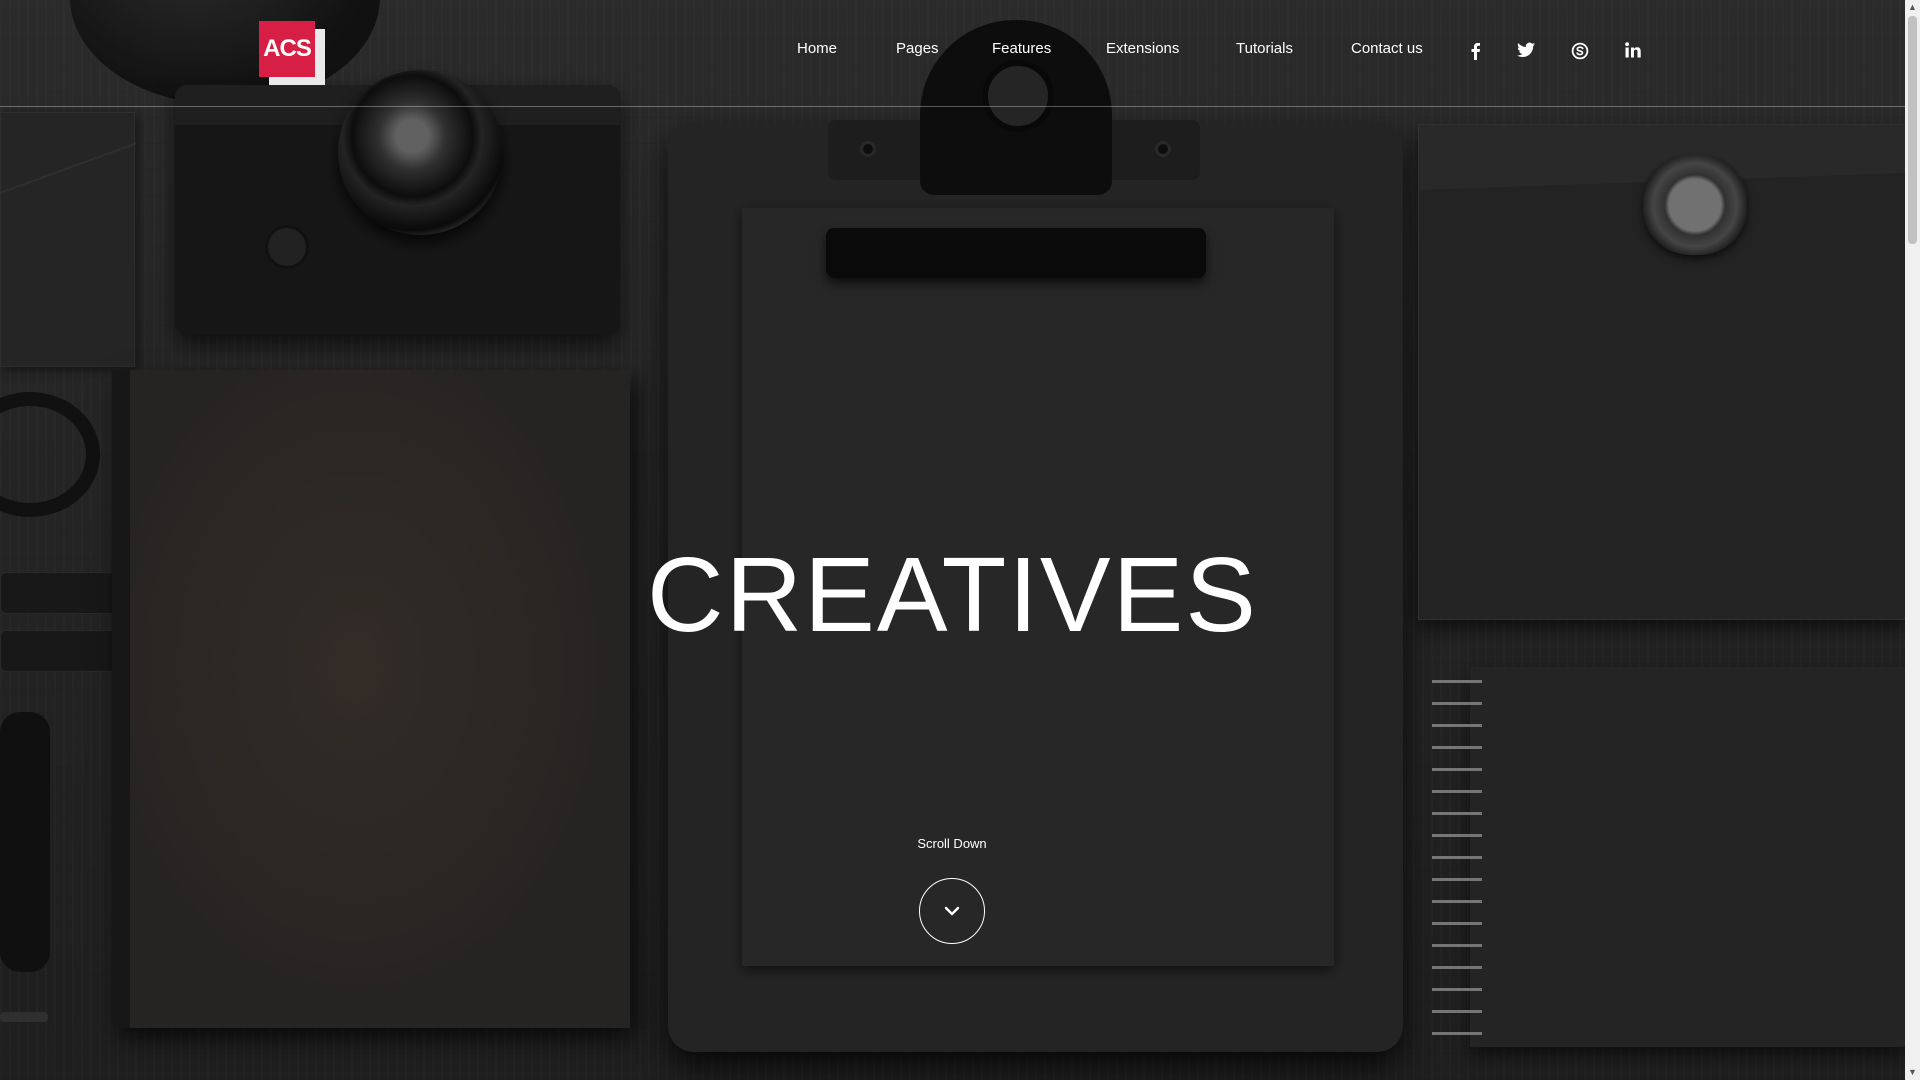 The width and height of the screenshot is (1920, 1080). I want to click on scroll-up-arrow-icon: ▲, so click(1912, 7).